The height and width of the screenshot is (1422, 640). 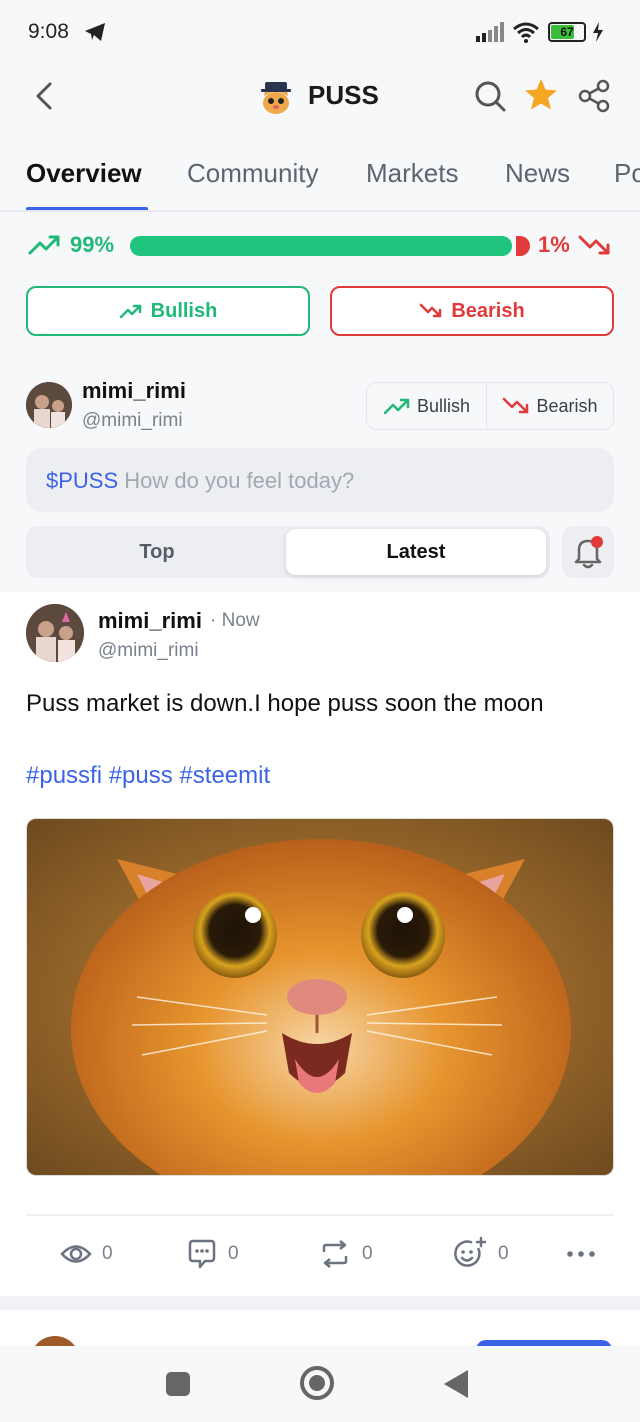 What do you see at coordinates (107, 1253) in the screenshot?
I see `views-count: 0` at bounding box center [107, 1253].